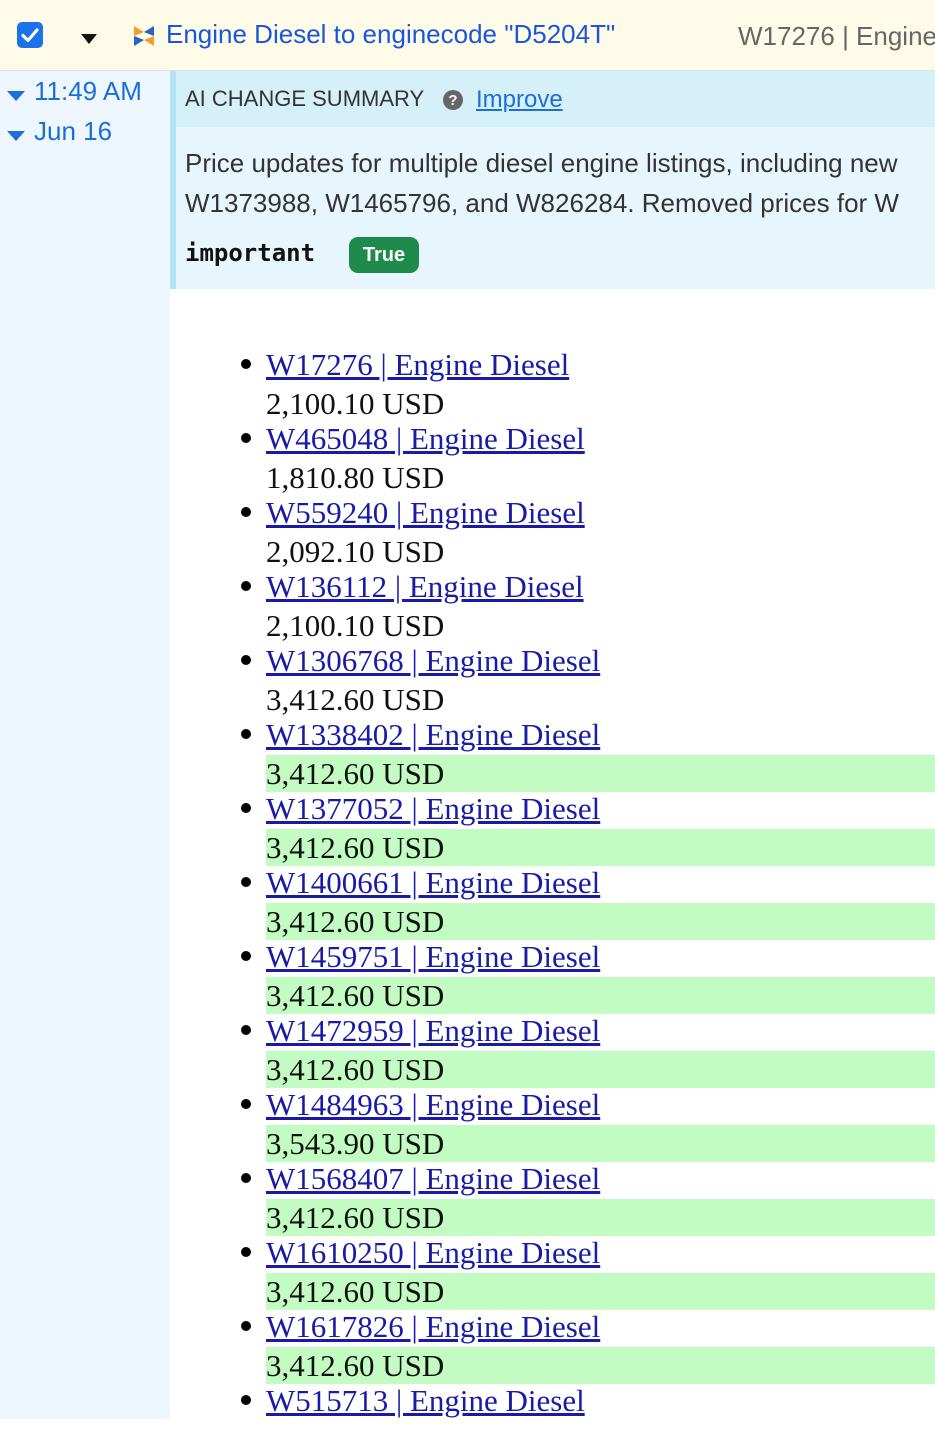  I want to click on list-item: W465048 | Engine Diesel 1,810.80 USD, so click(552, 449).